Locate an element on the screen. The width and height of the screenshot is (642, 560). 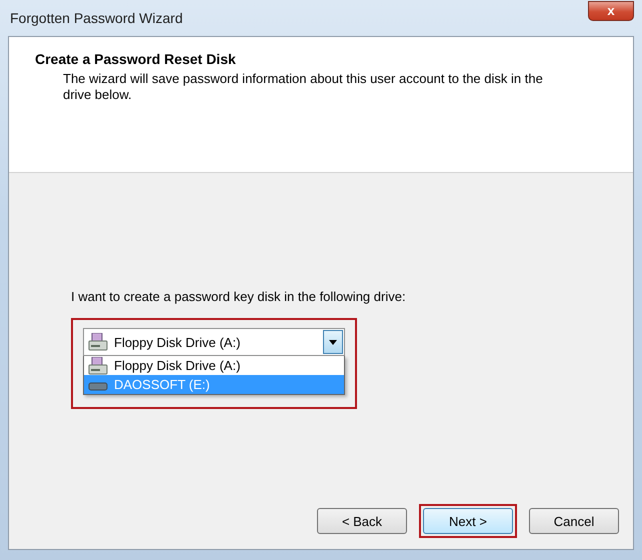
dropdown-button is located at coordinates (333, 342).